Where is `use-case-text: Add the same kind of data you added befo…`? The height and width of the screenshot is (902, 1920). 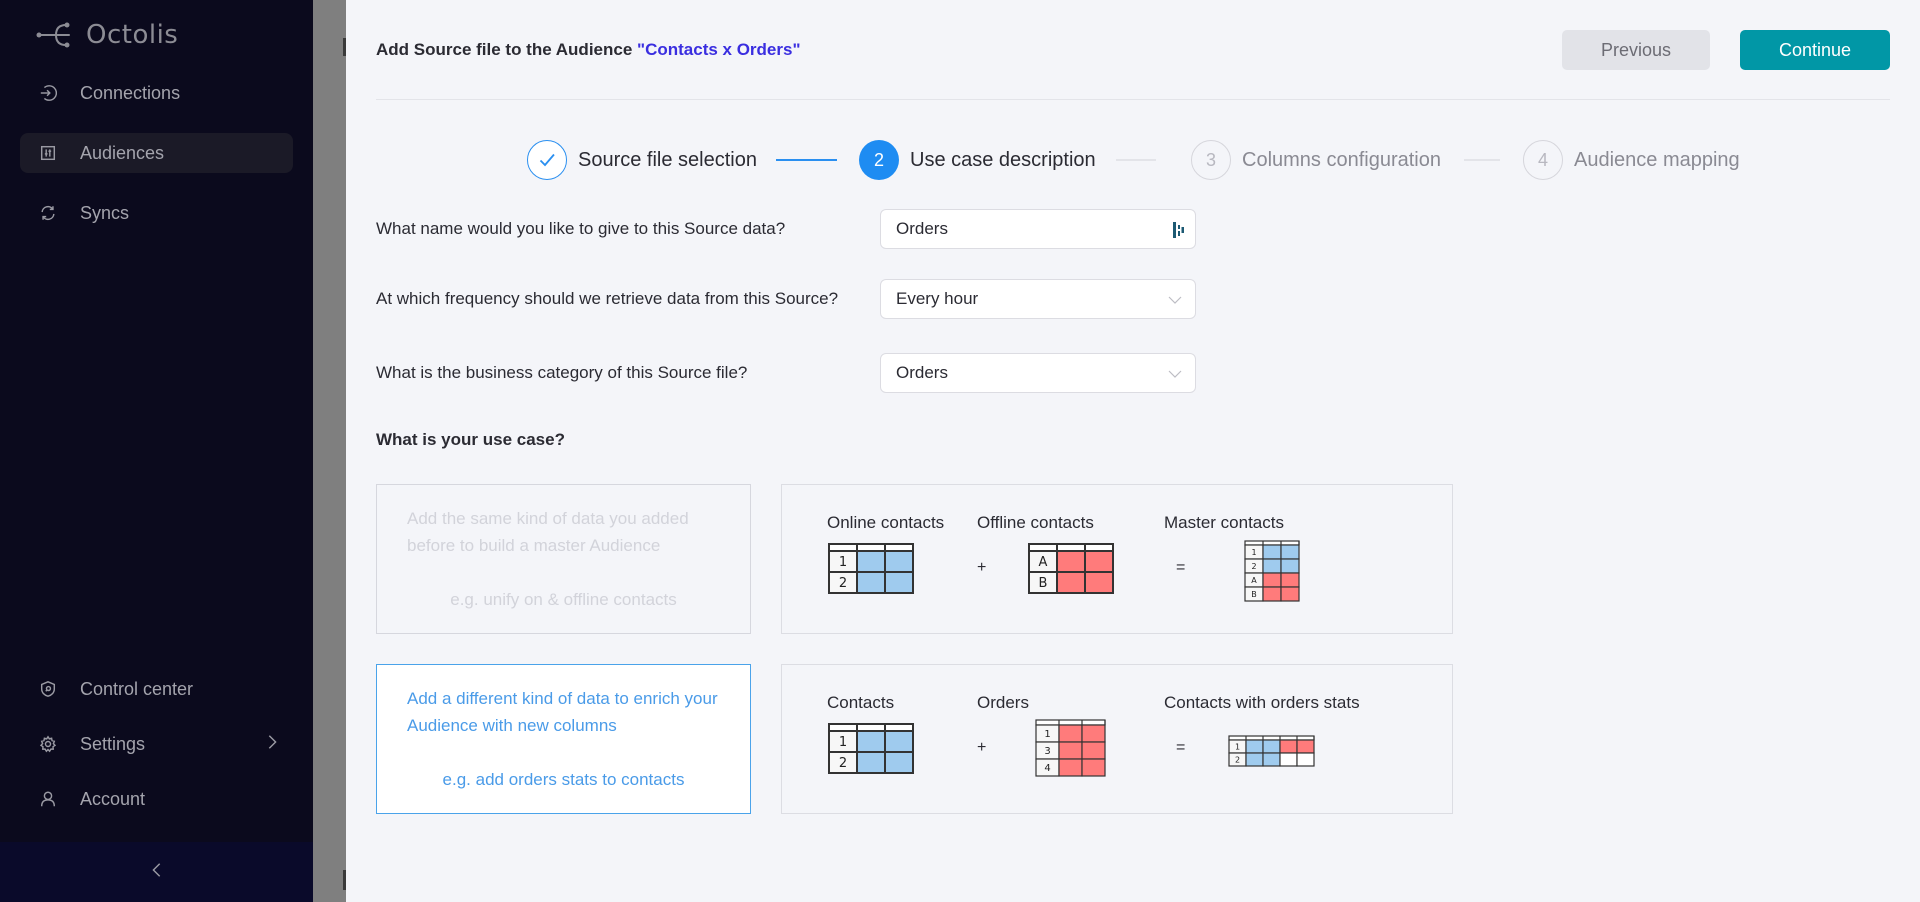 use-case-text: Add the same kind of data you added befo… is located at coordinates (548, 532).